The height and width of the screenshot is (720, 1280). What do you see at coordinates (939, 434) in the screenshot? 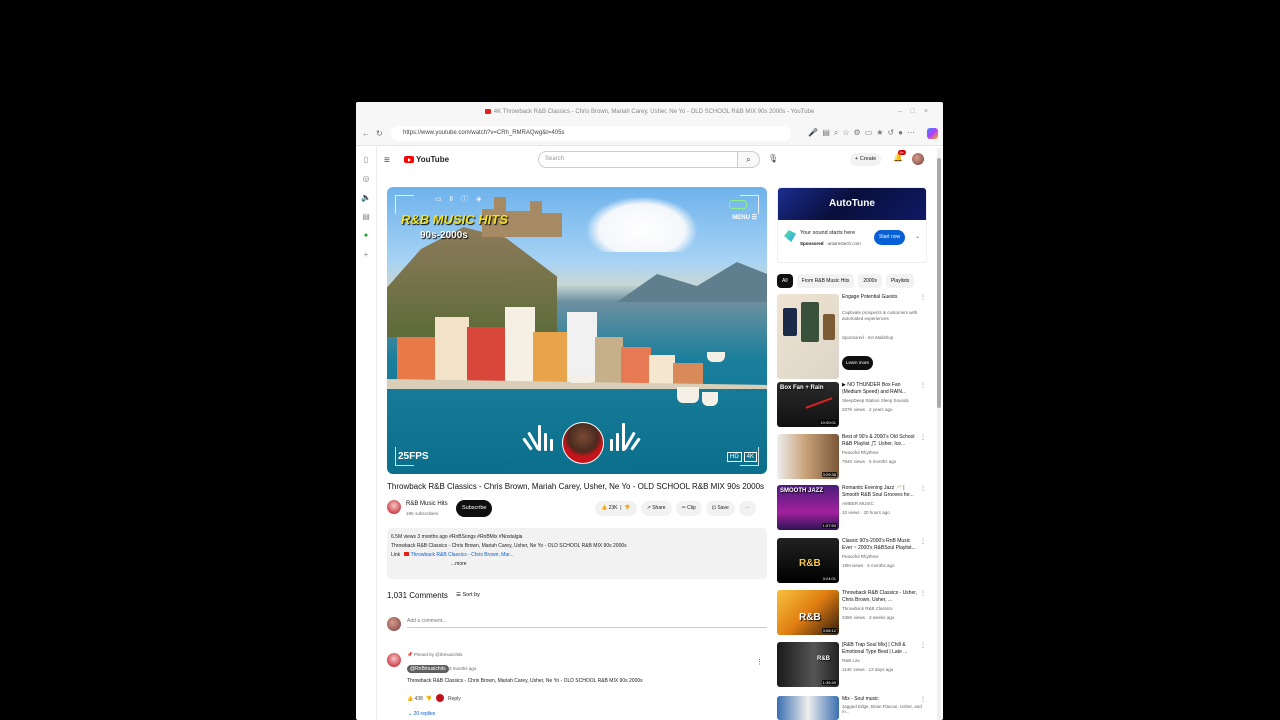
I see `scrollbar` at bounding box center [939, 434].